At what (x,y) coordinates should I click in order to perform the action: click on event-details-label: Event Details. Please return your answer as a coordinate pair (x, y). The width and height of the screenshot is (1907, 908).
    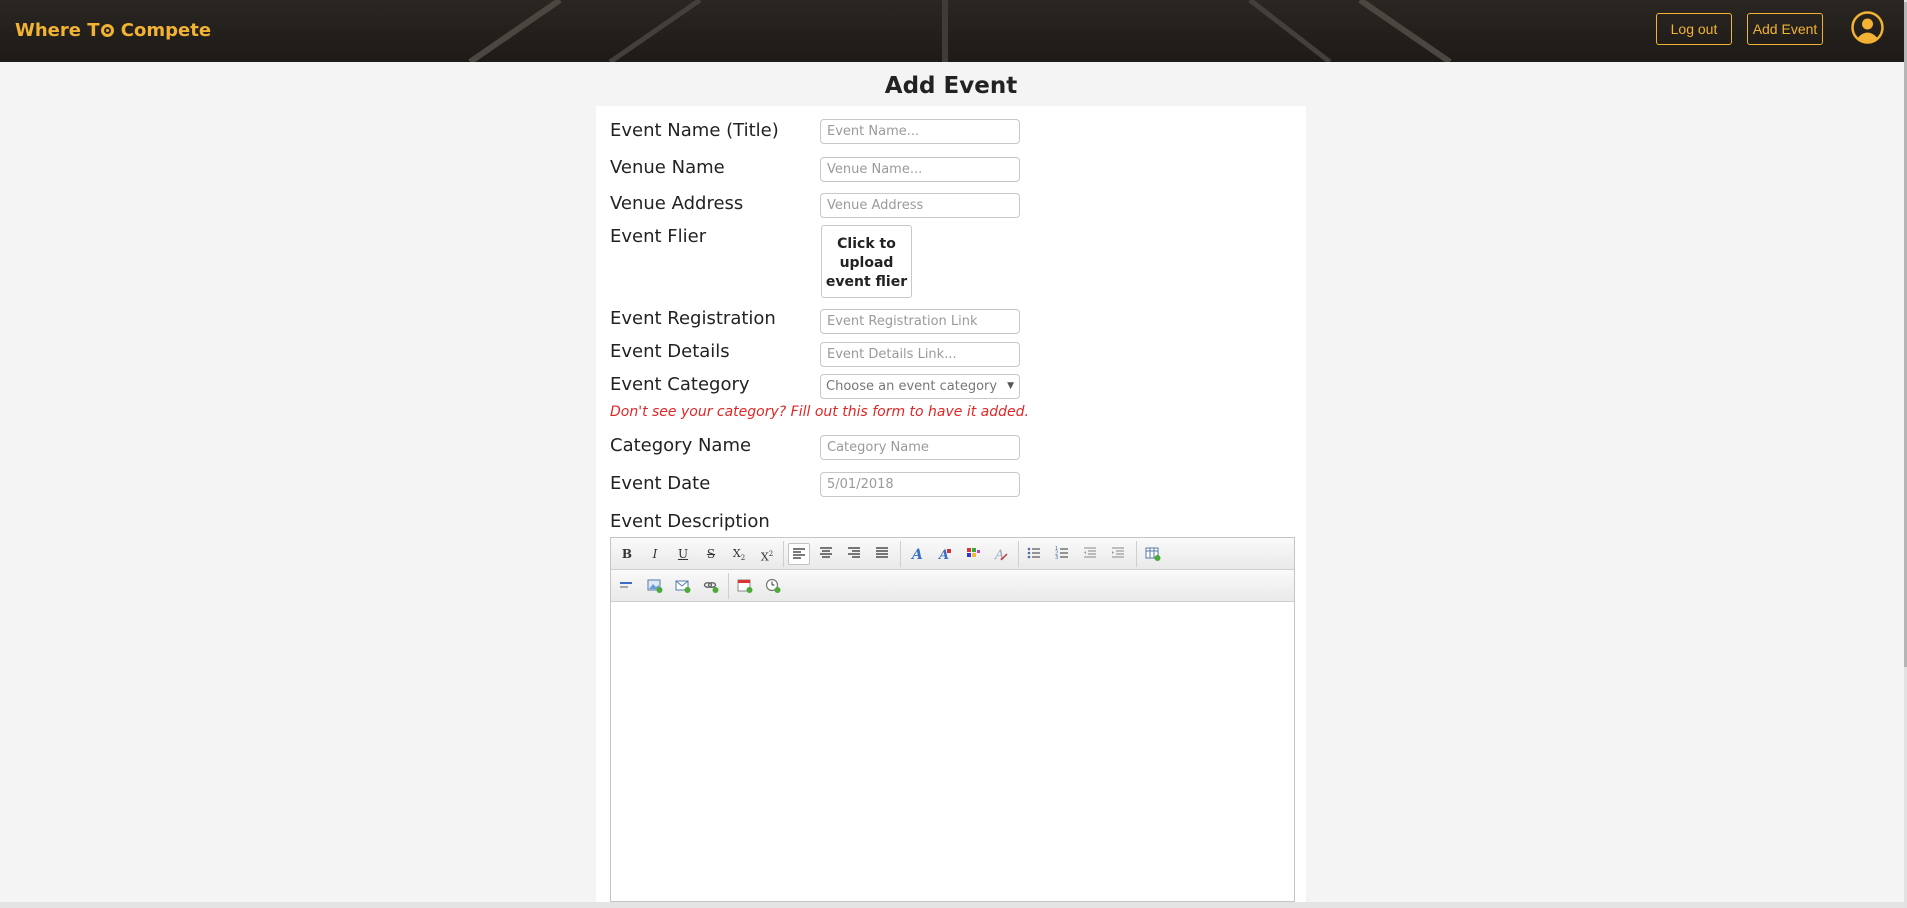
    Looking at the image, I should click on (670, 351).